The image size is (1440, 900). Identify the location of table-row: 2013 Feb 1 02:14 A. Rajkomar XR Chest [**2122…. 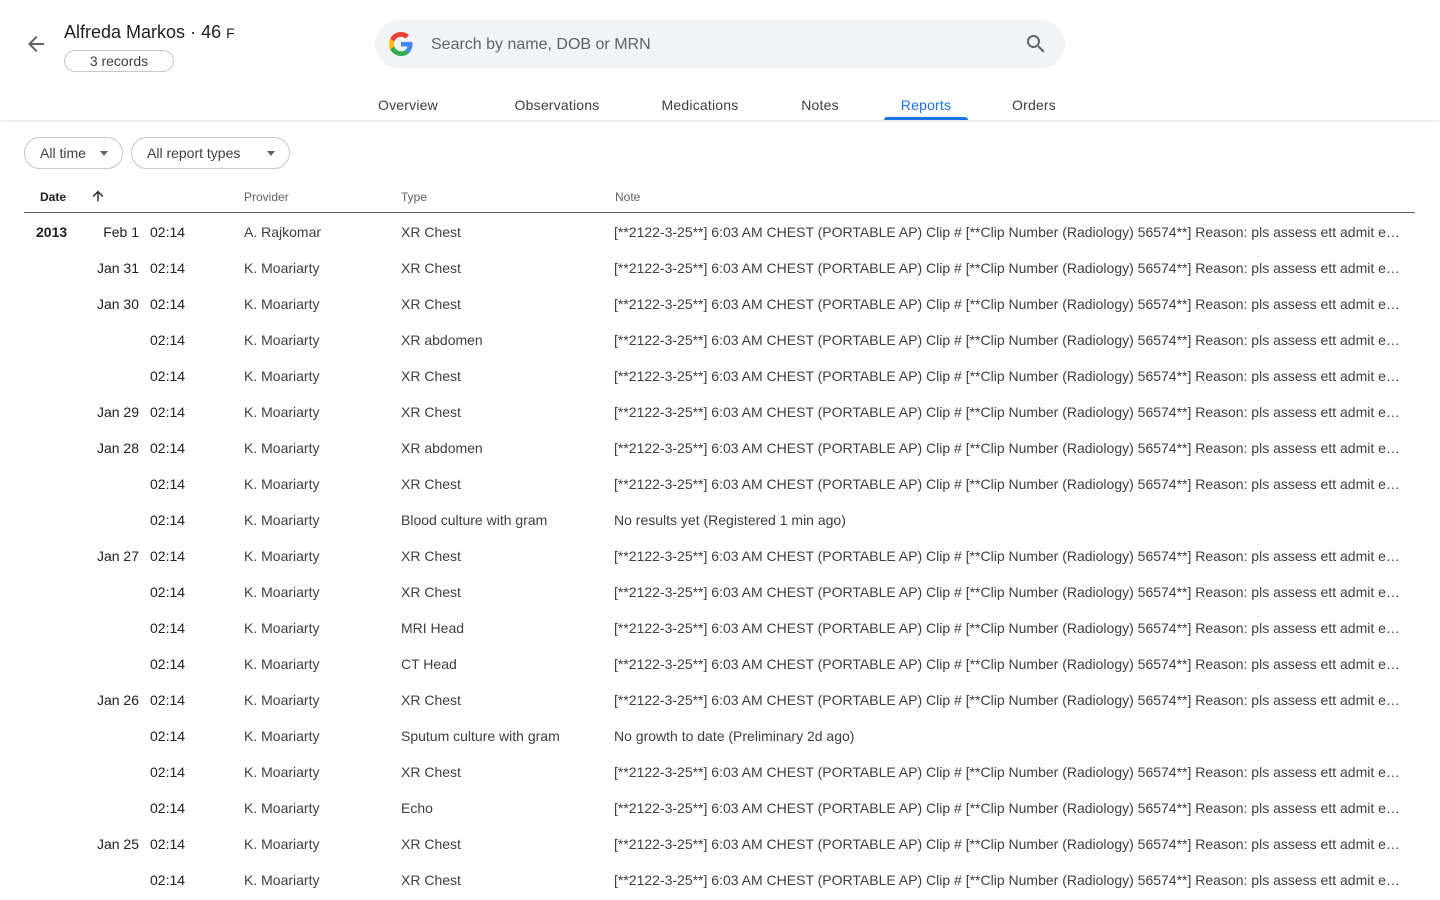
(719, 232).